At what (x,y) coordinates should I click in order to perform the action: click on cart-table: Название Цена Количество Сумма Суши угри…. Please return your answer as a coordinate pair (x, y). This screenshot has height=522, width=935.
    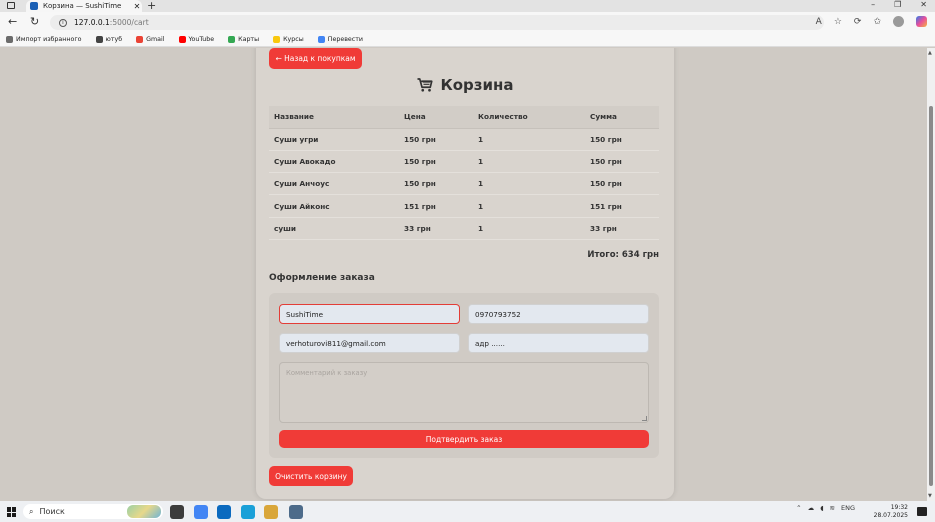
    Looking at the image, I should click on (464, 173).